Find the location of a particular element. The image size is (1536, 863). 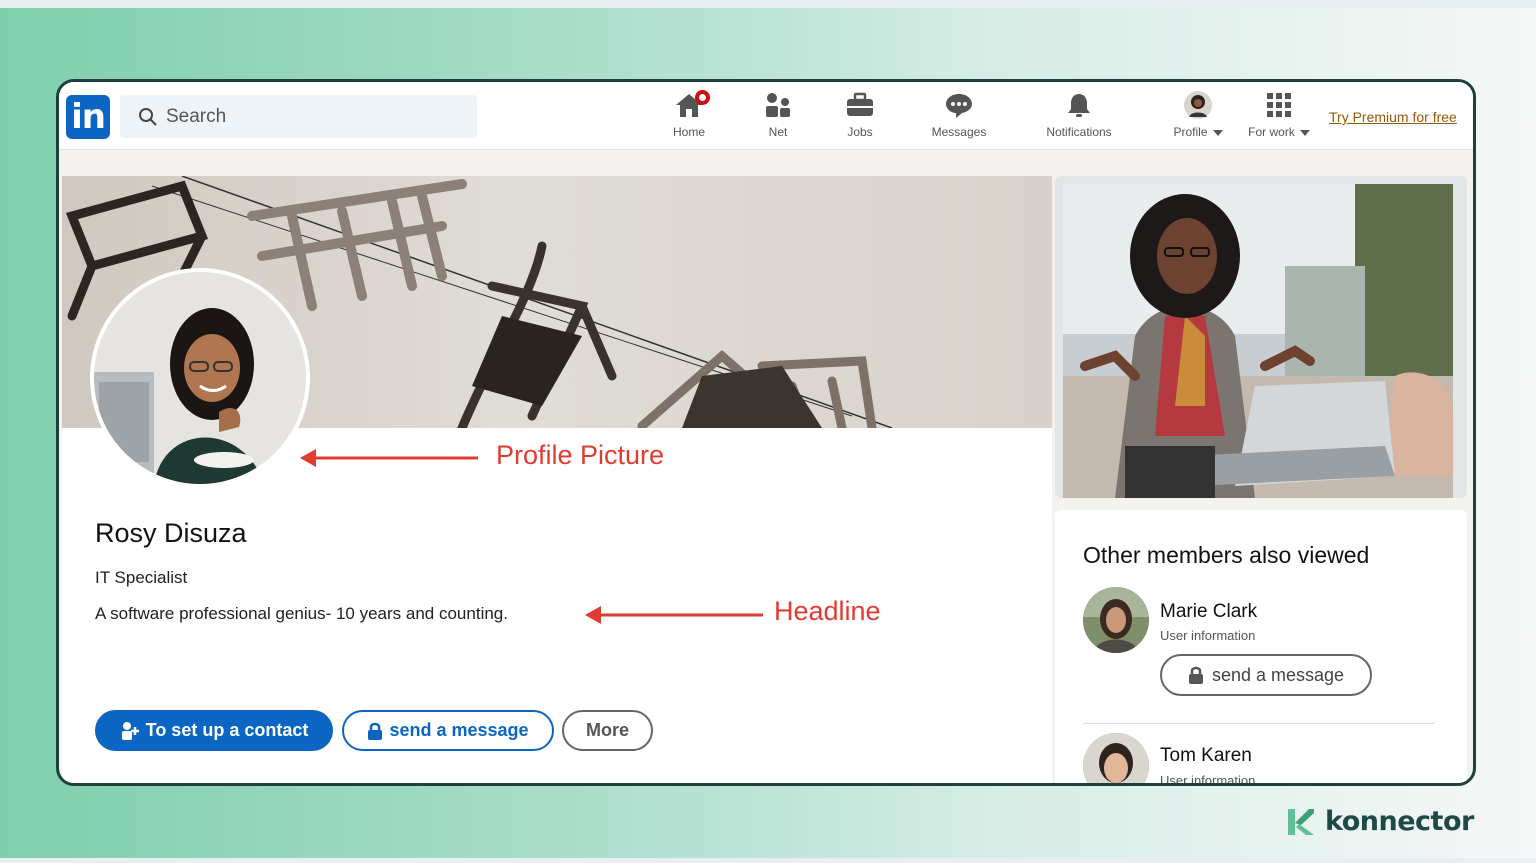

profile-picture-arrow is located at coordinates (389, 458).